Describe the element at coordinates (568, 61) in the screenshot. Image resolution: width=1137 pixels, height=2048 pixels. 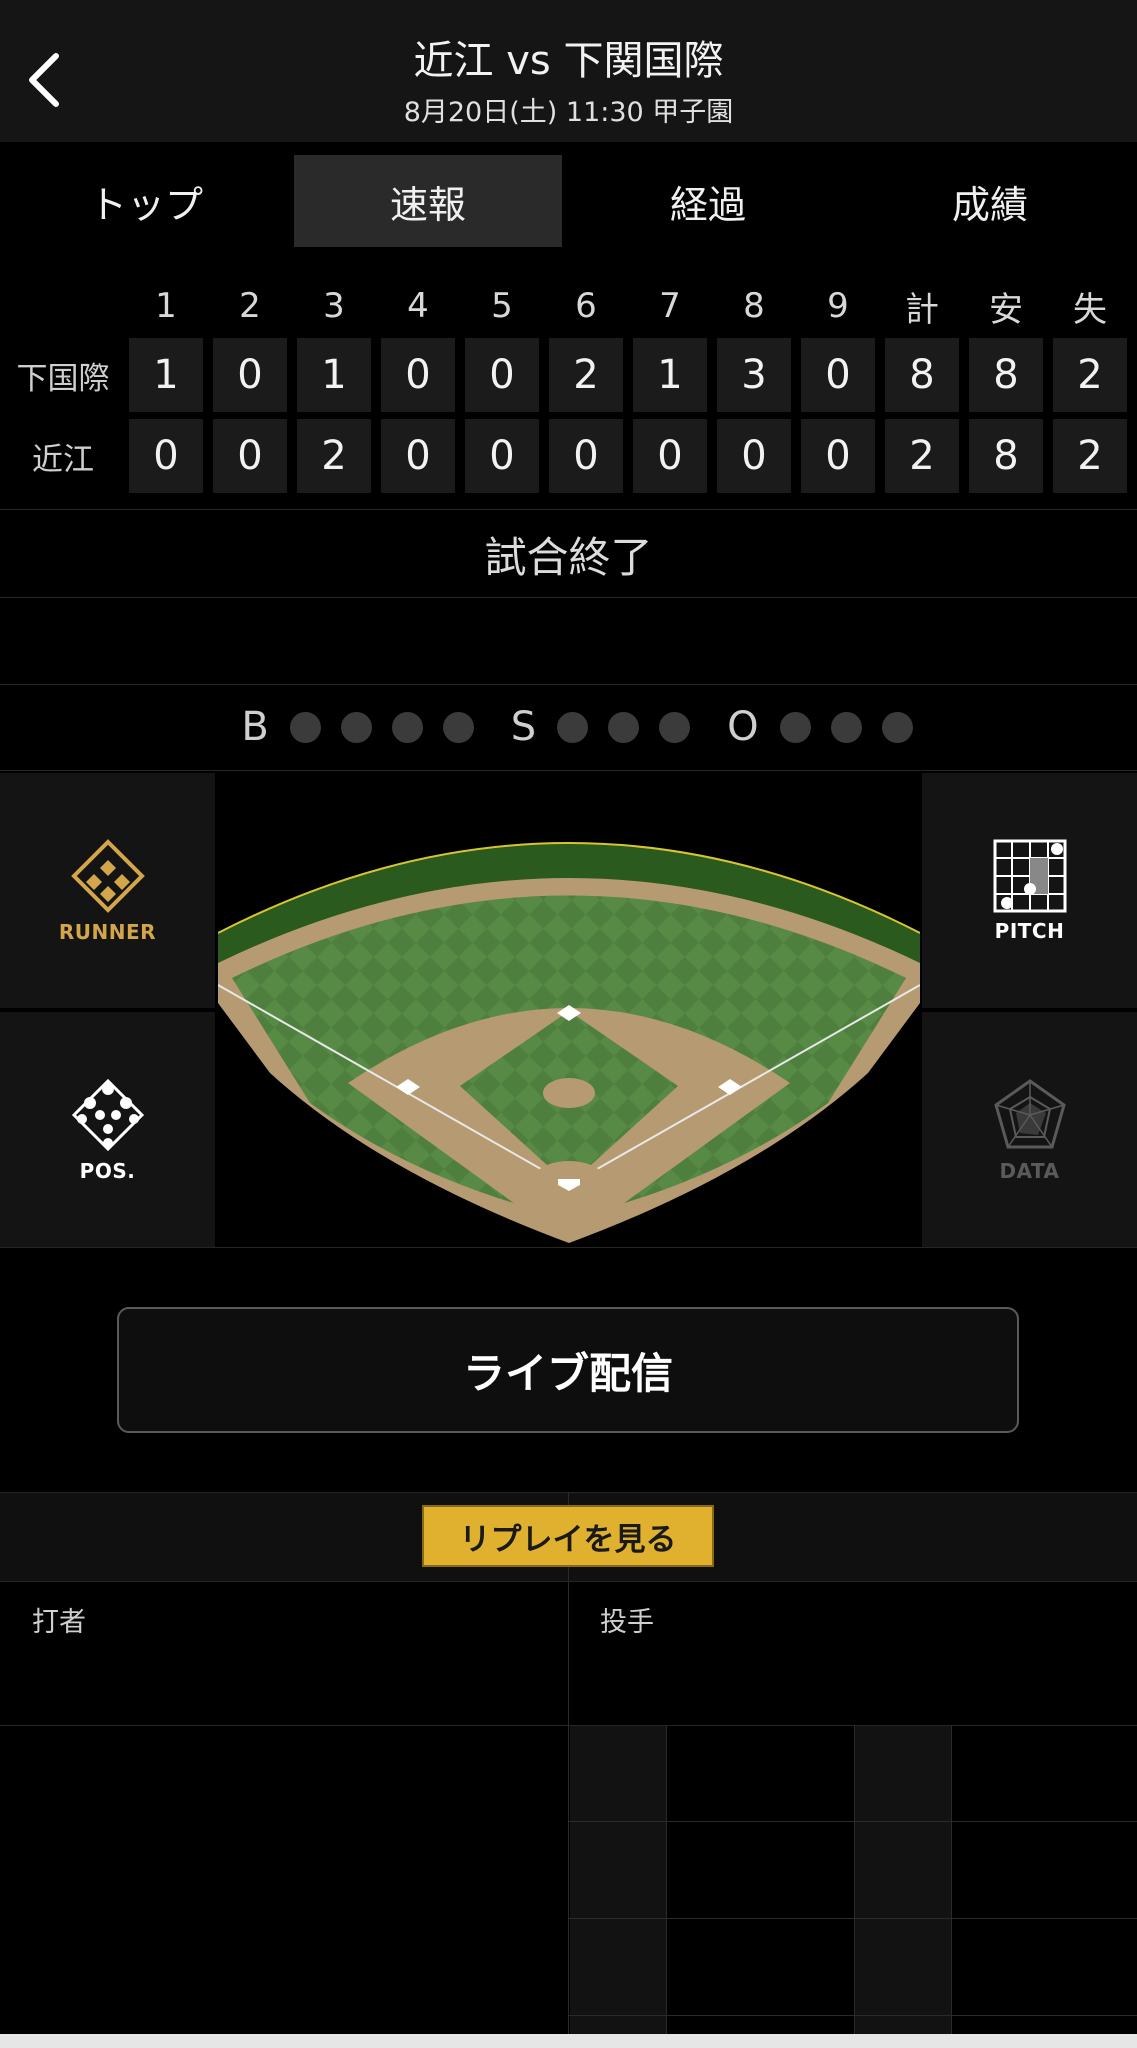
I see `page-title: 近江 vs 下関国際` at that location.